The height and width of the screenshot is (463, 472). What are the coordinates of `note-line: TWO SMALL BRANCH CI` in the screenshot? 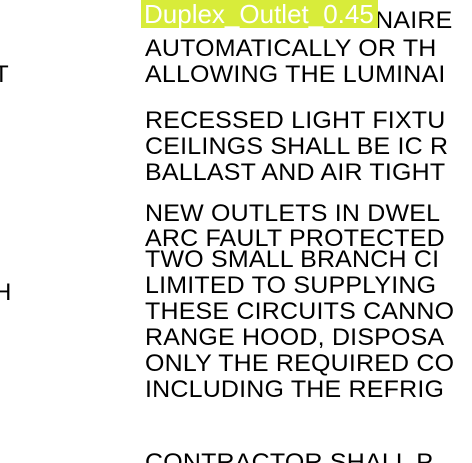 It's located at (292, 259).